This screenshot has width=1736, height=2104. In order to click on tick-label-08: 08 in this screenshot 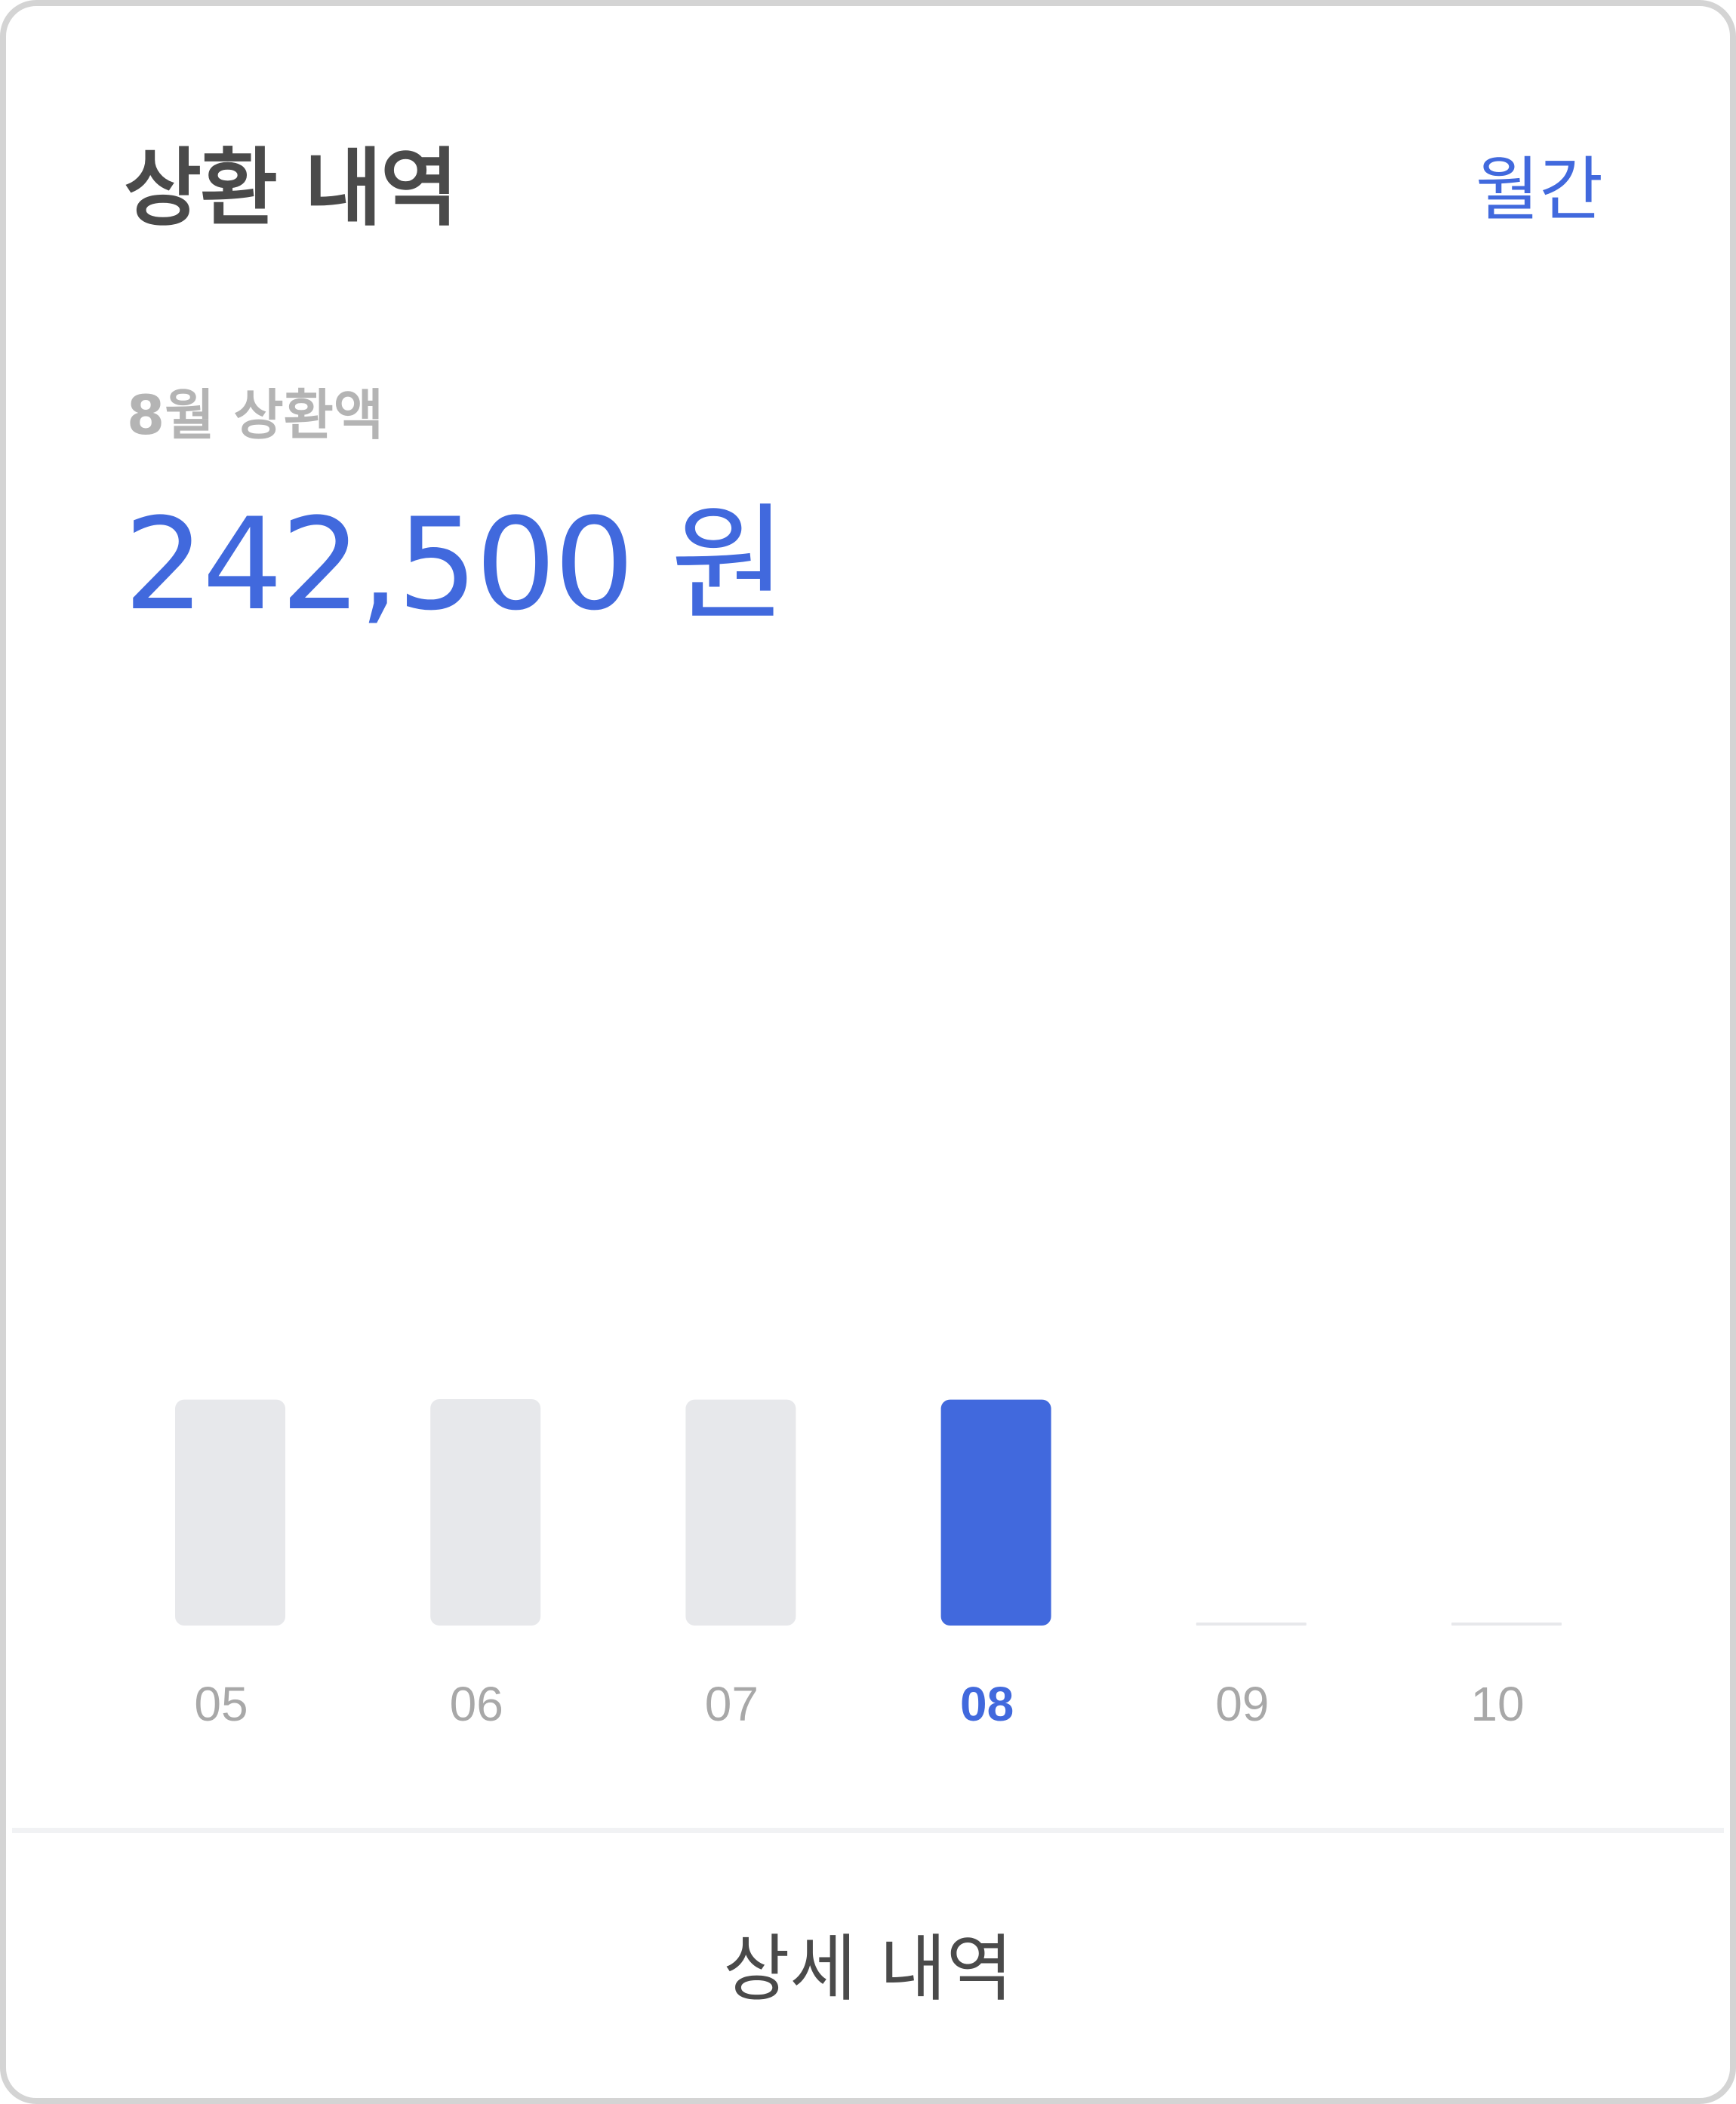, I will do `click(987, 1704)`.